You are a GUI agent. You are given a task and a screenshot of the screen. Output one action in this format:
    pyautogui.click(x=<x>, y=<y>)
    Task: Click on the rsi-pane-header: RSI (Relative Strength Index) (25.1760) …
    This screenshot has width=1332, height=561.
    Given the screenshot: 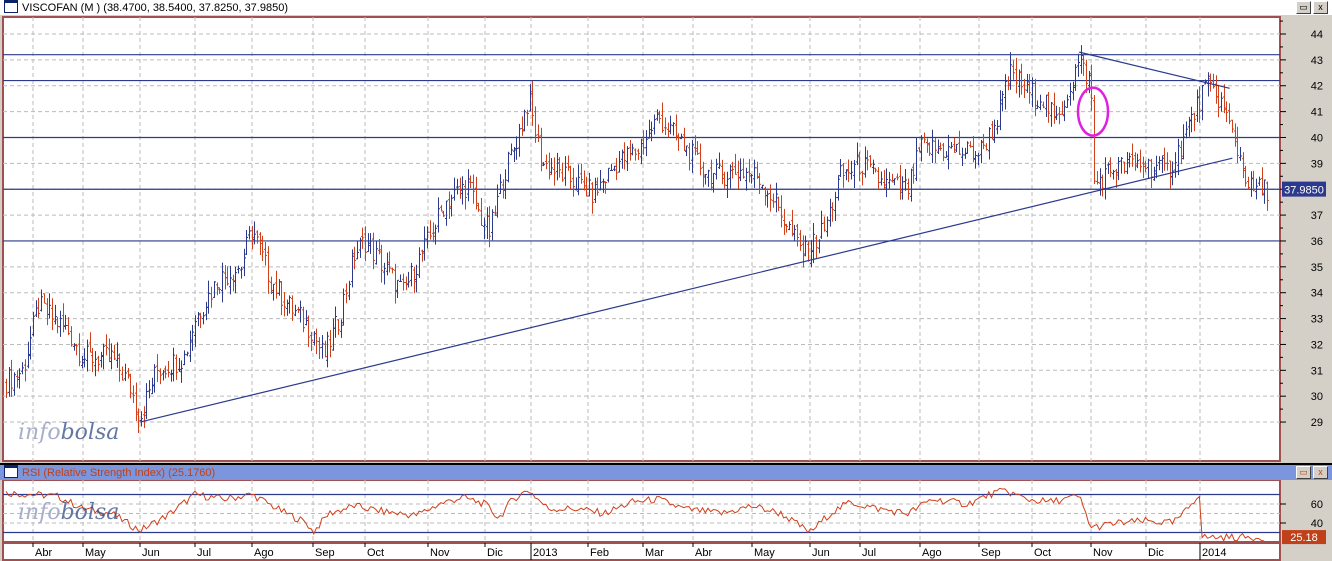 What is the action you would take?
    pyautogui.click(x=666, y=471)
    